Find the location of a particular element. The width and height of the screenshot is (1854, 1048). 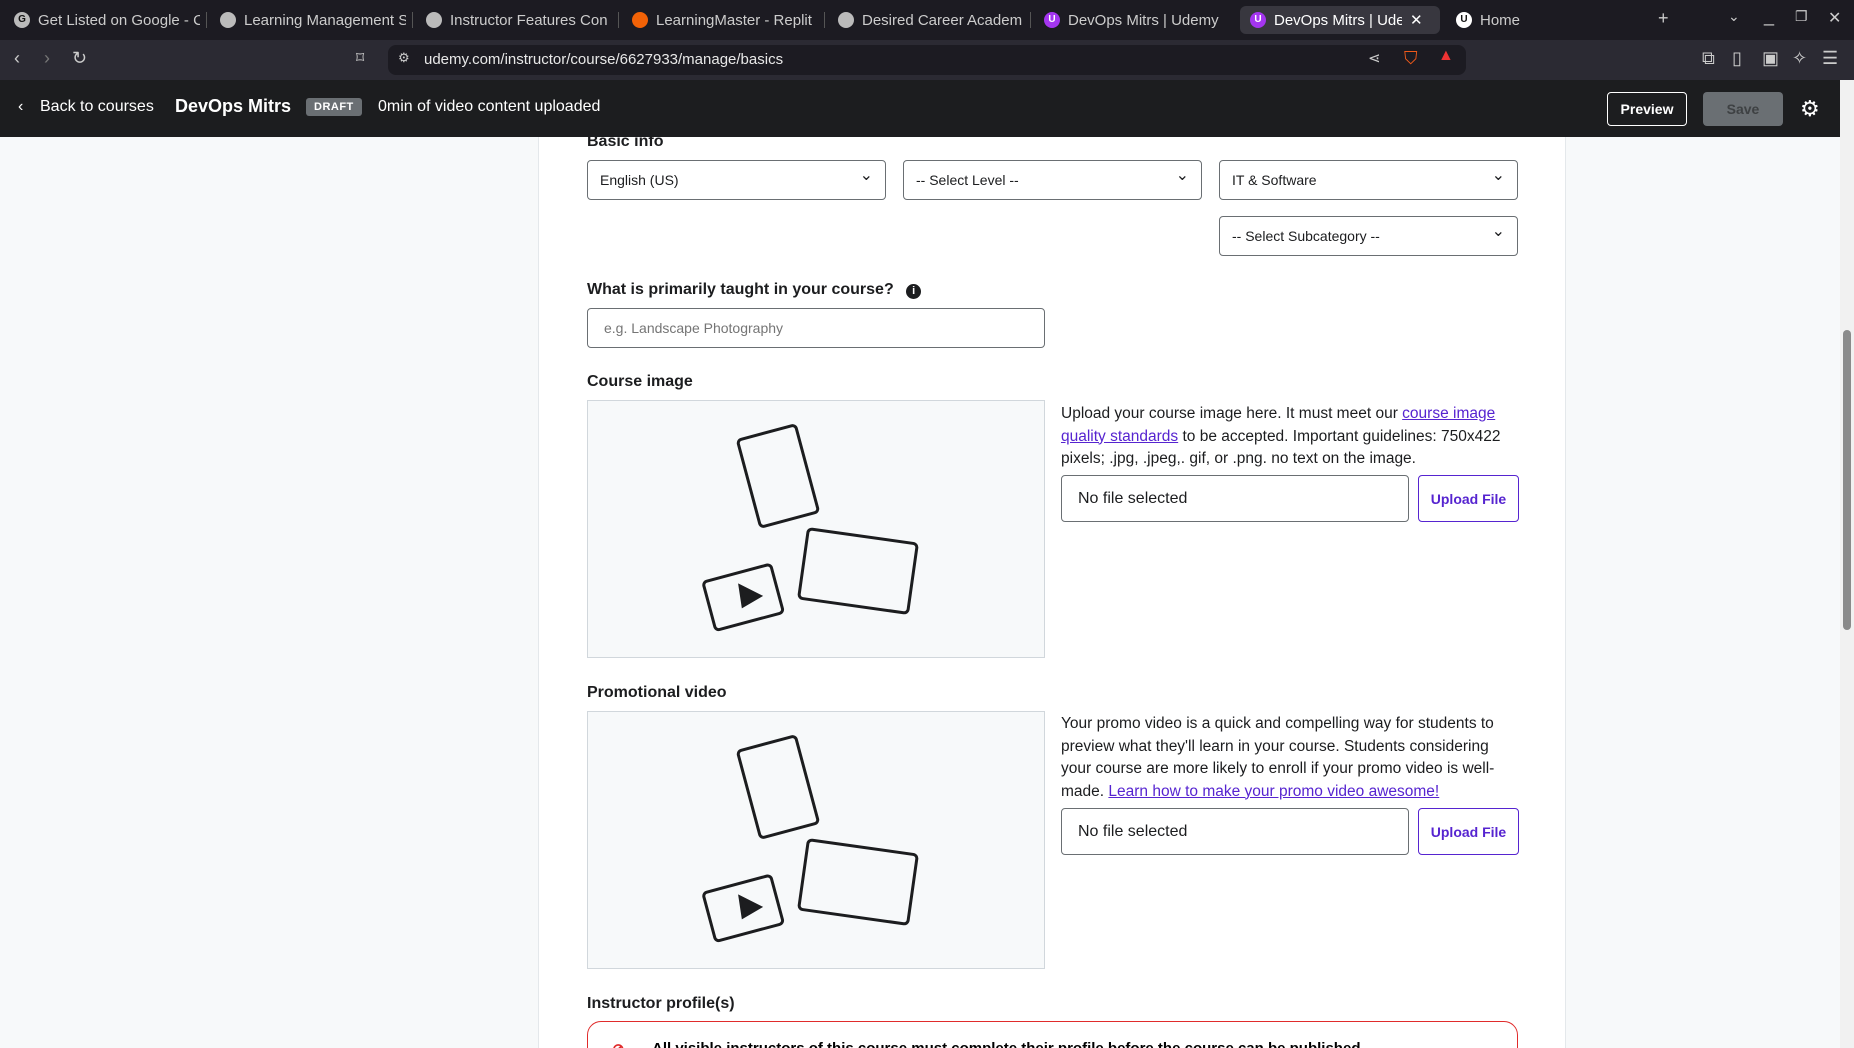

level-select: -- Select Level -- is located at coordinates (1052, 178).